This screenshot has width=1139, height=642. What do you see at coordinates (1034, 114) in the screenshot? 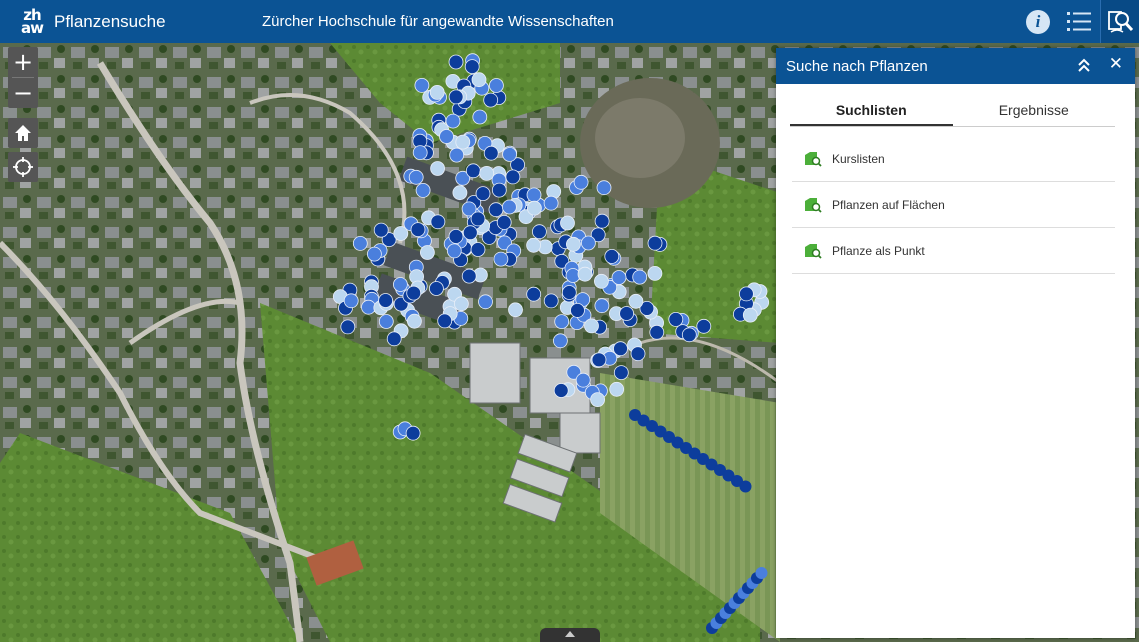
I see `tab-ergebnisse: Ergebnisse` at bounding box center [1034, 114].